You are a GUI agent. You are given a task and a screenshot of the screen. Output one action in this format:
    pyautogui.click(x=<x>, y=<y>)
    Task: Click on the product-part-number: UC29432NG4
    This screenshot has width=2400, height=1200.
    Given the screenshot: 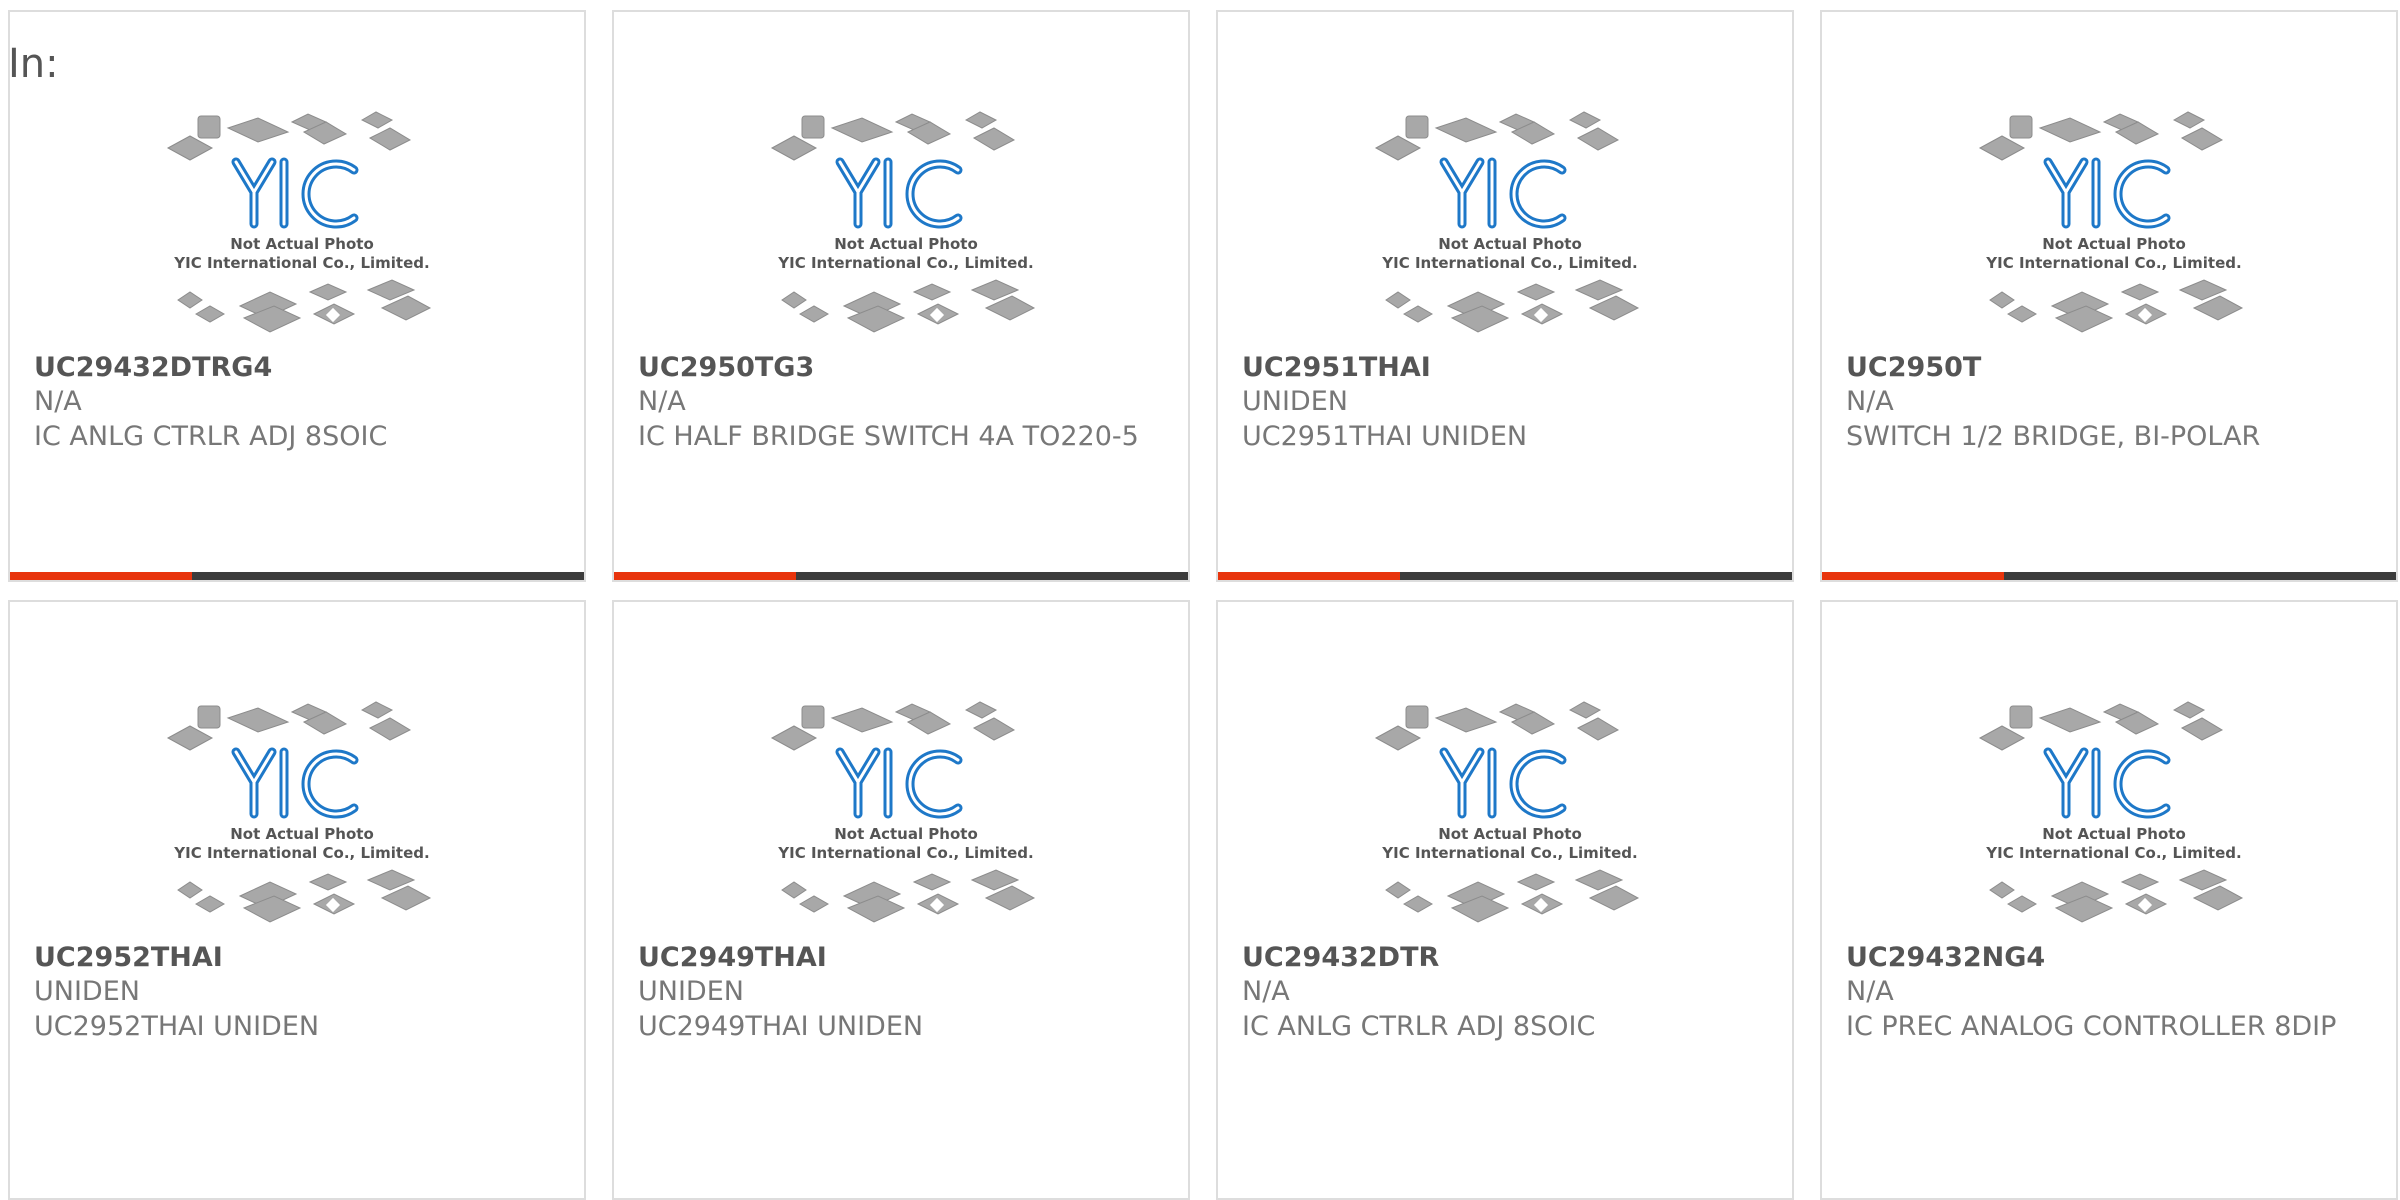 What is the action you would take?
    pyautogui.click(x=1945, y=957)
    